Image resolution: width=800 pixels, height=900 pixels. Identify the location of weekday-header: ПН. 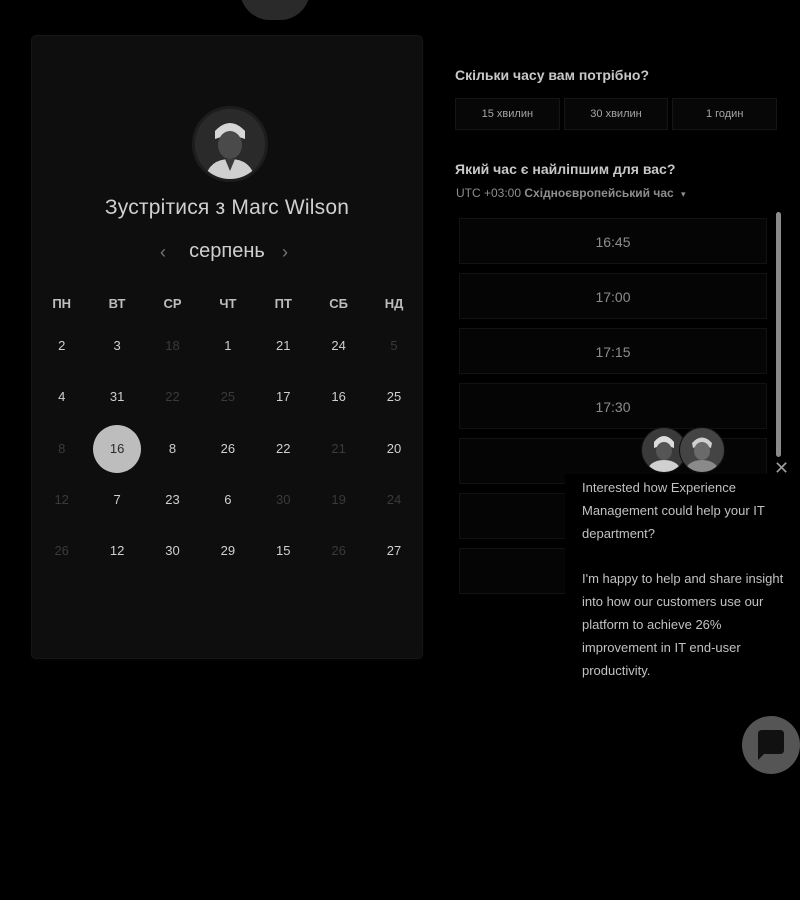
(62, 303).